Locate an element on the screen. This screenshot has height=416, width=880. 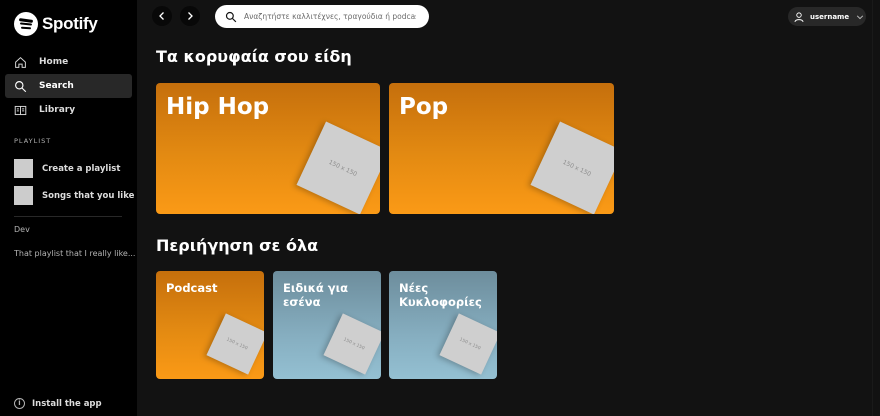
install-app-button: i Install the app is located at coordinates (58, 403).